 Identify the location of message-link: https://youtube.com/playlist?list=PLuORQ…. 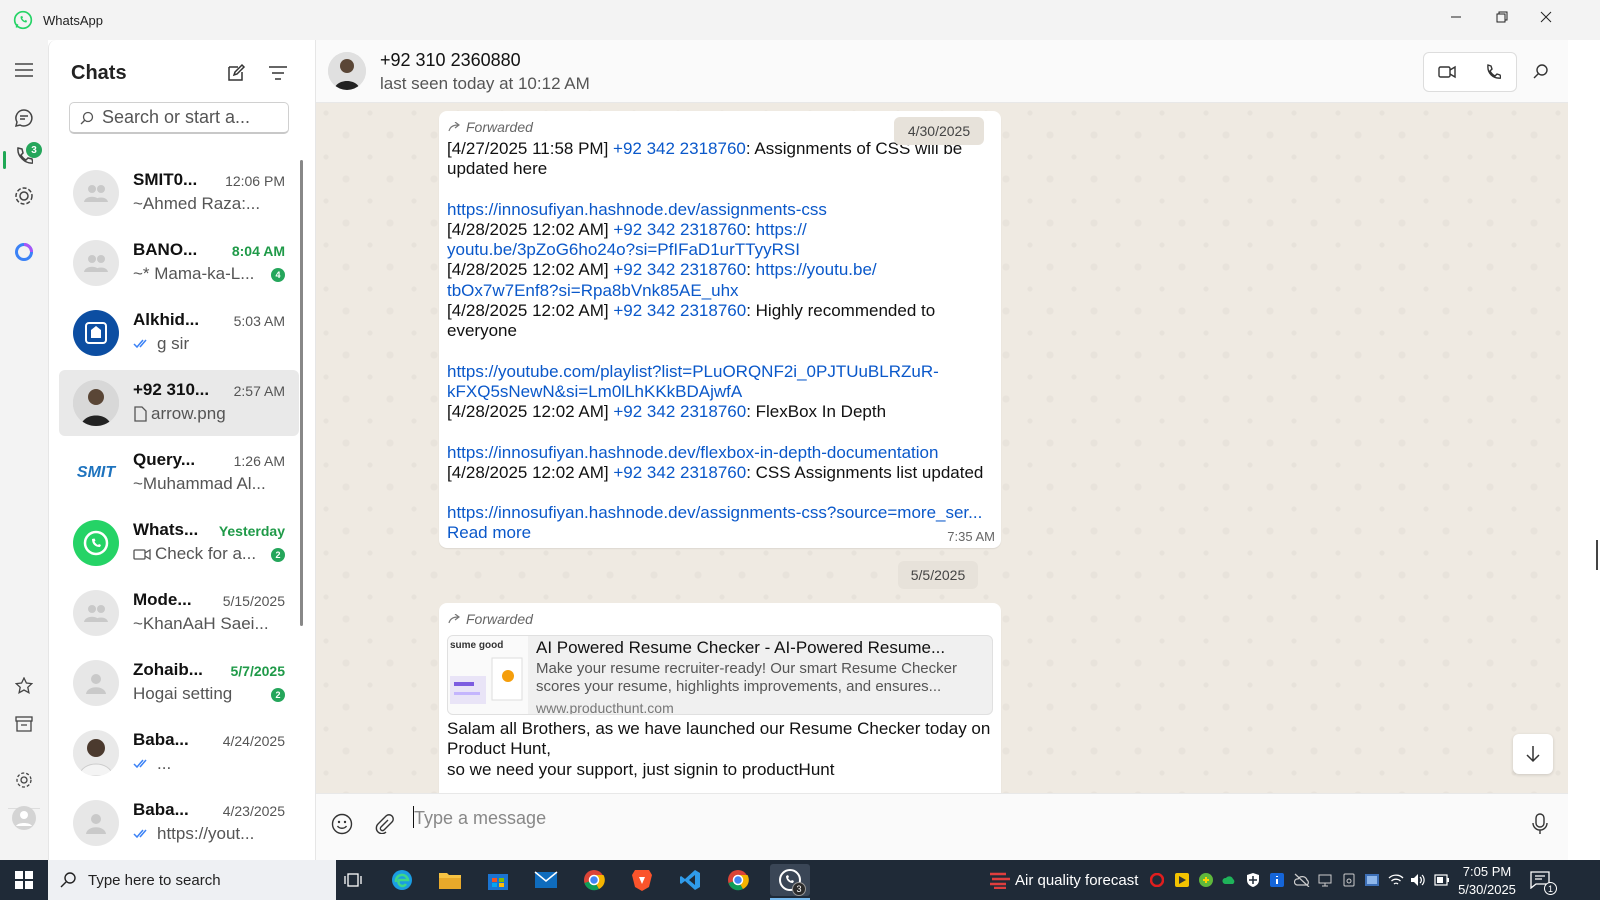
(721, 372).